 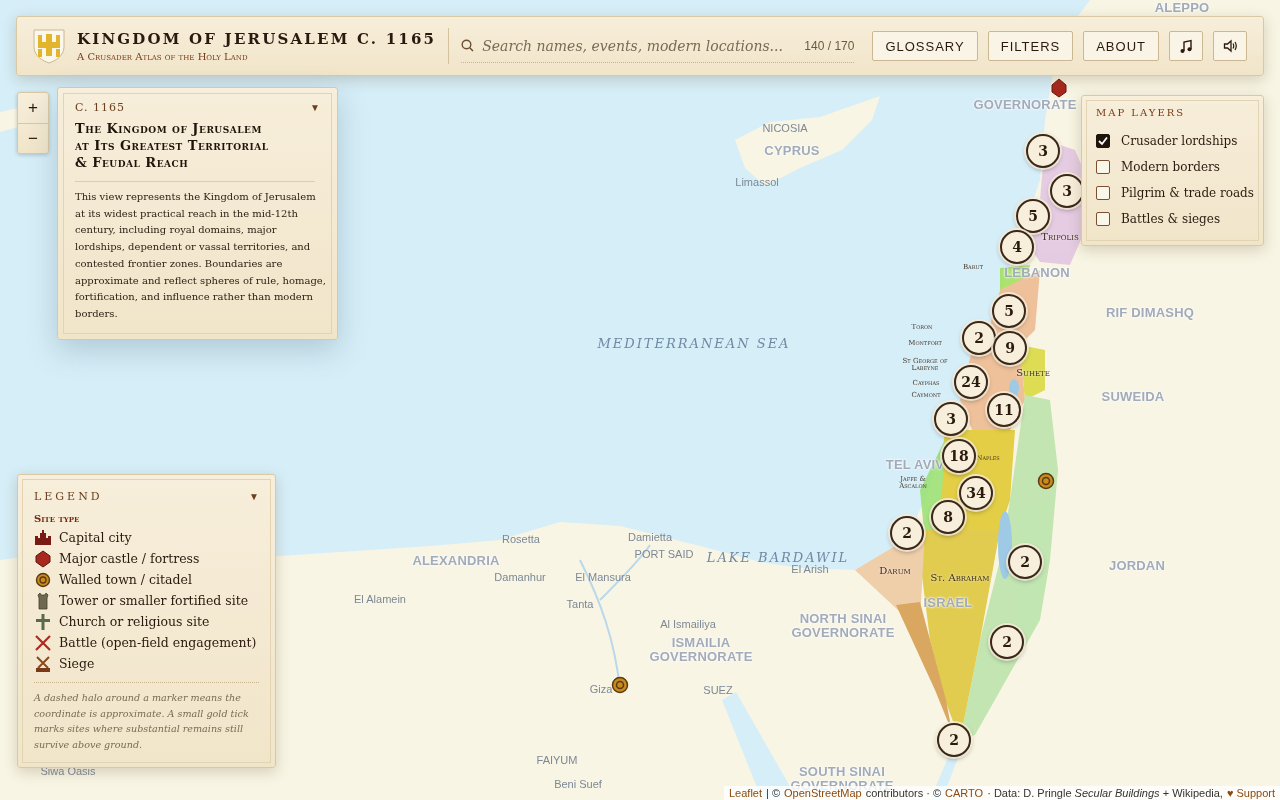 I want to click on siege-icon, so click(x=43, y=663).